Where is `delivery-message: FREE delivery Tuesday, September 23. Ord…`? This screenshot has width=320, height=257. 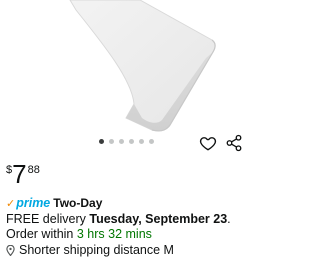
delivery-message: FREE delivery Tuesday, September 23. Ord… is located at coordinates (127, 227).